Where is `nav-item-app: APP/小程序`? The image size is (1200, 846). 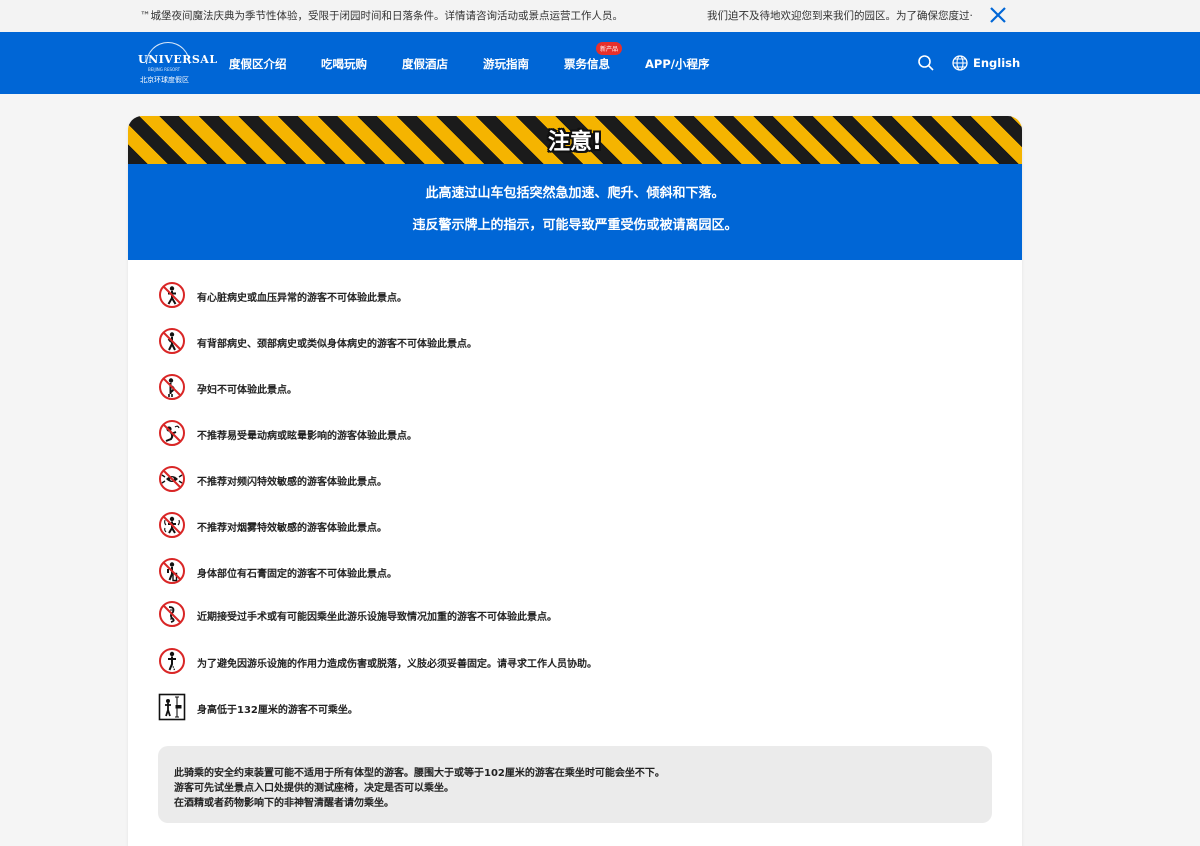 nav-item-app: APP/小程序 is located at coordinates (677, 64).